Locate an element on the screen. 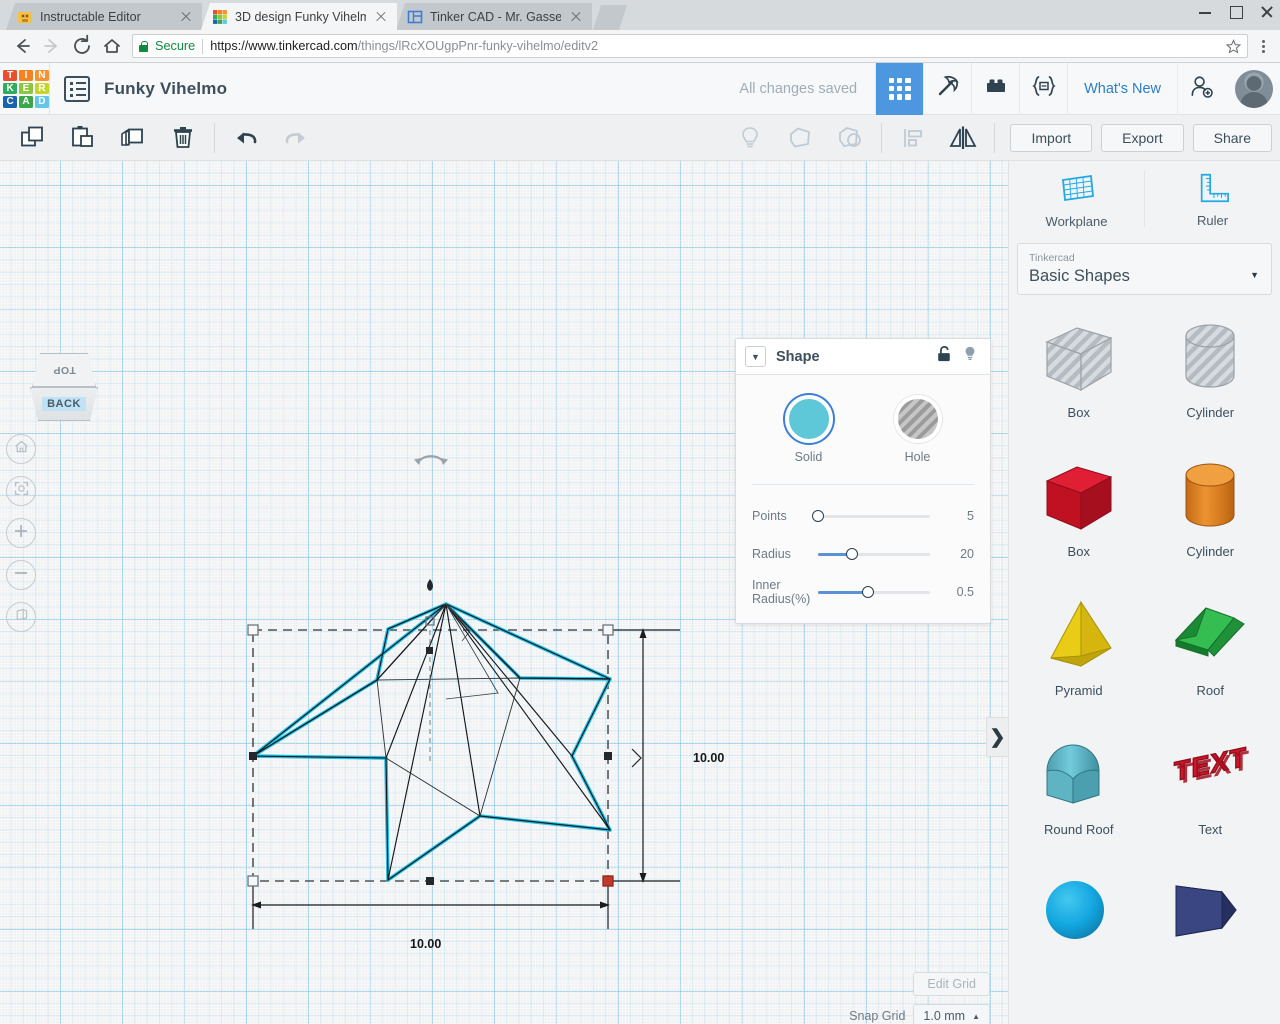  tinkercad-logo: T I N K E R C A D is located at coordinates (24, 89).